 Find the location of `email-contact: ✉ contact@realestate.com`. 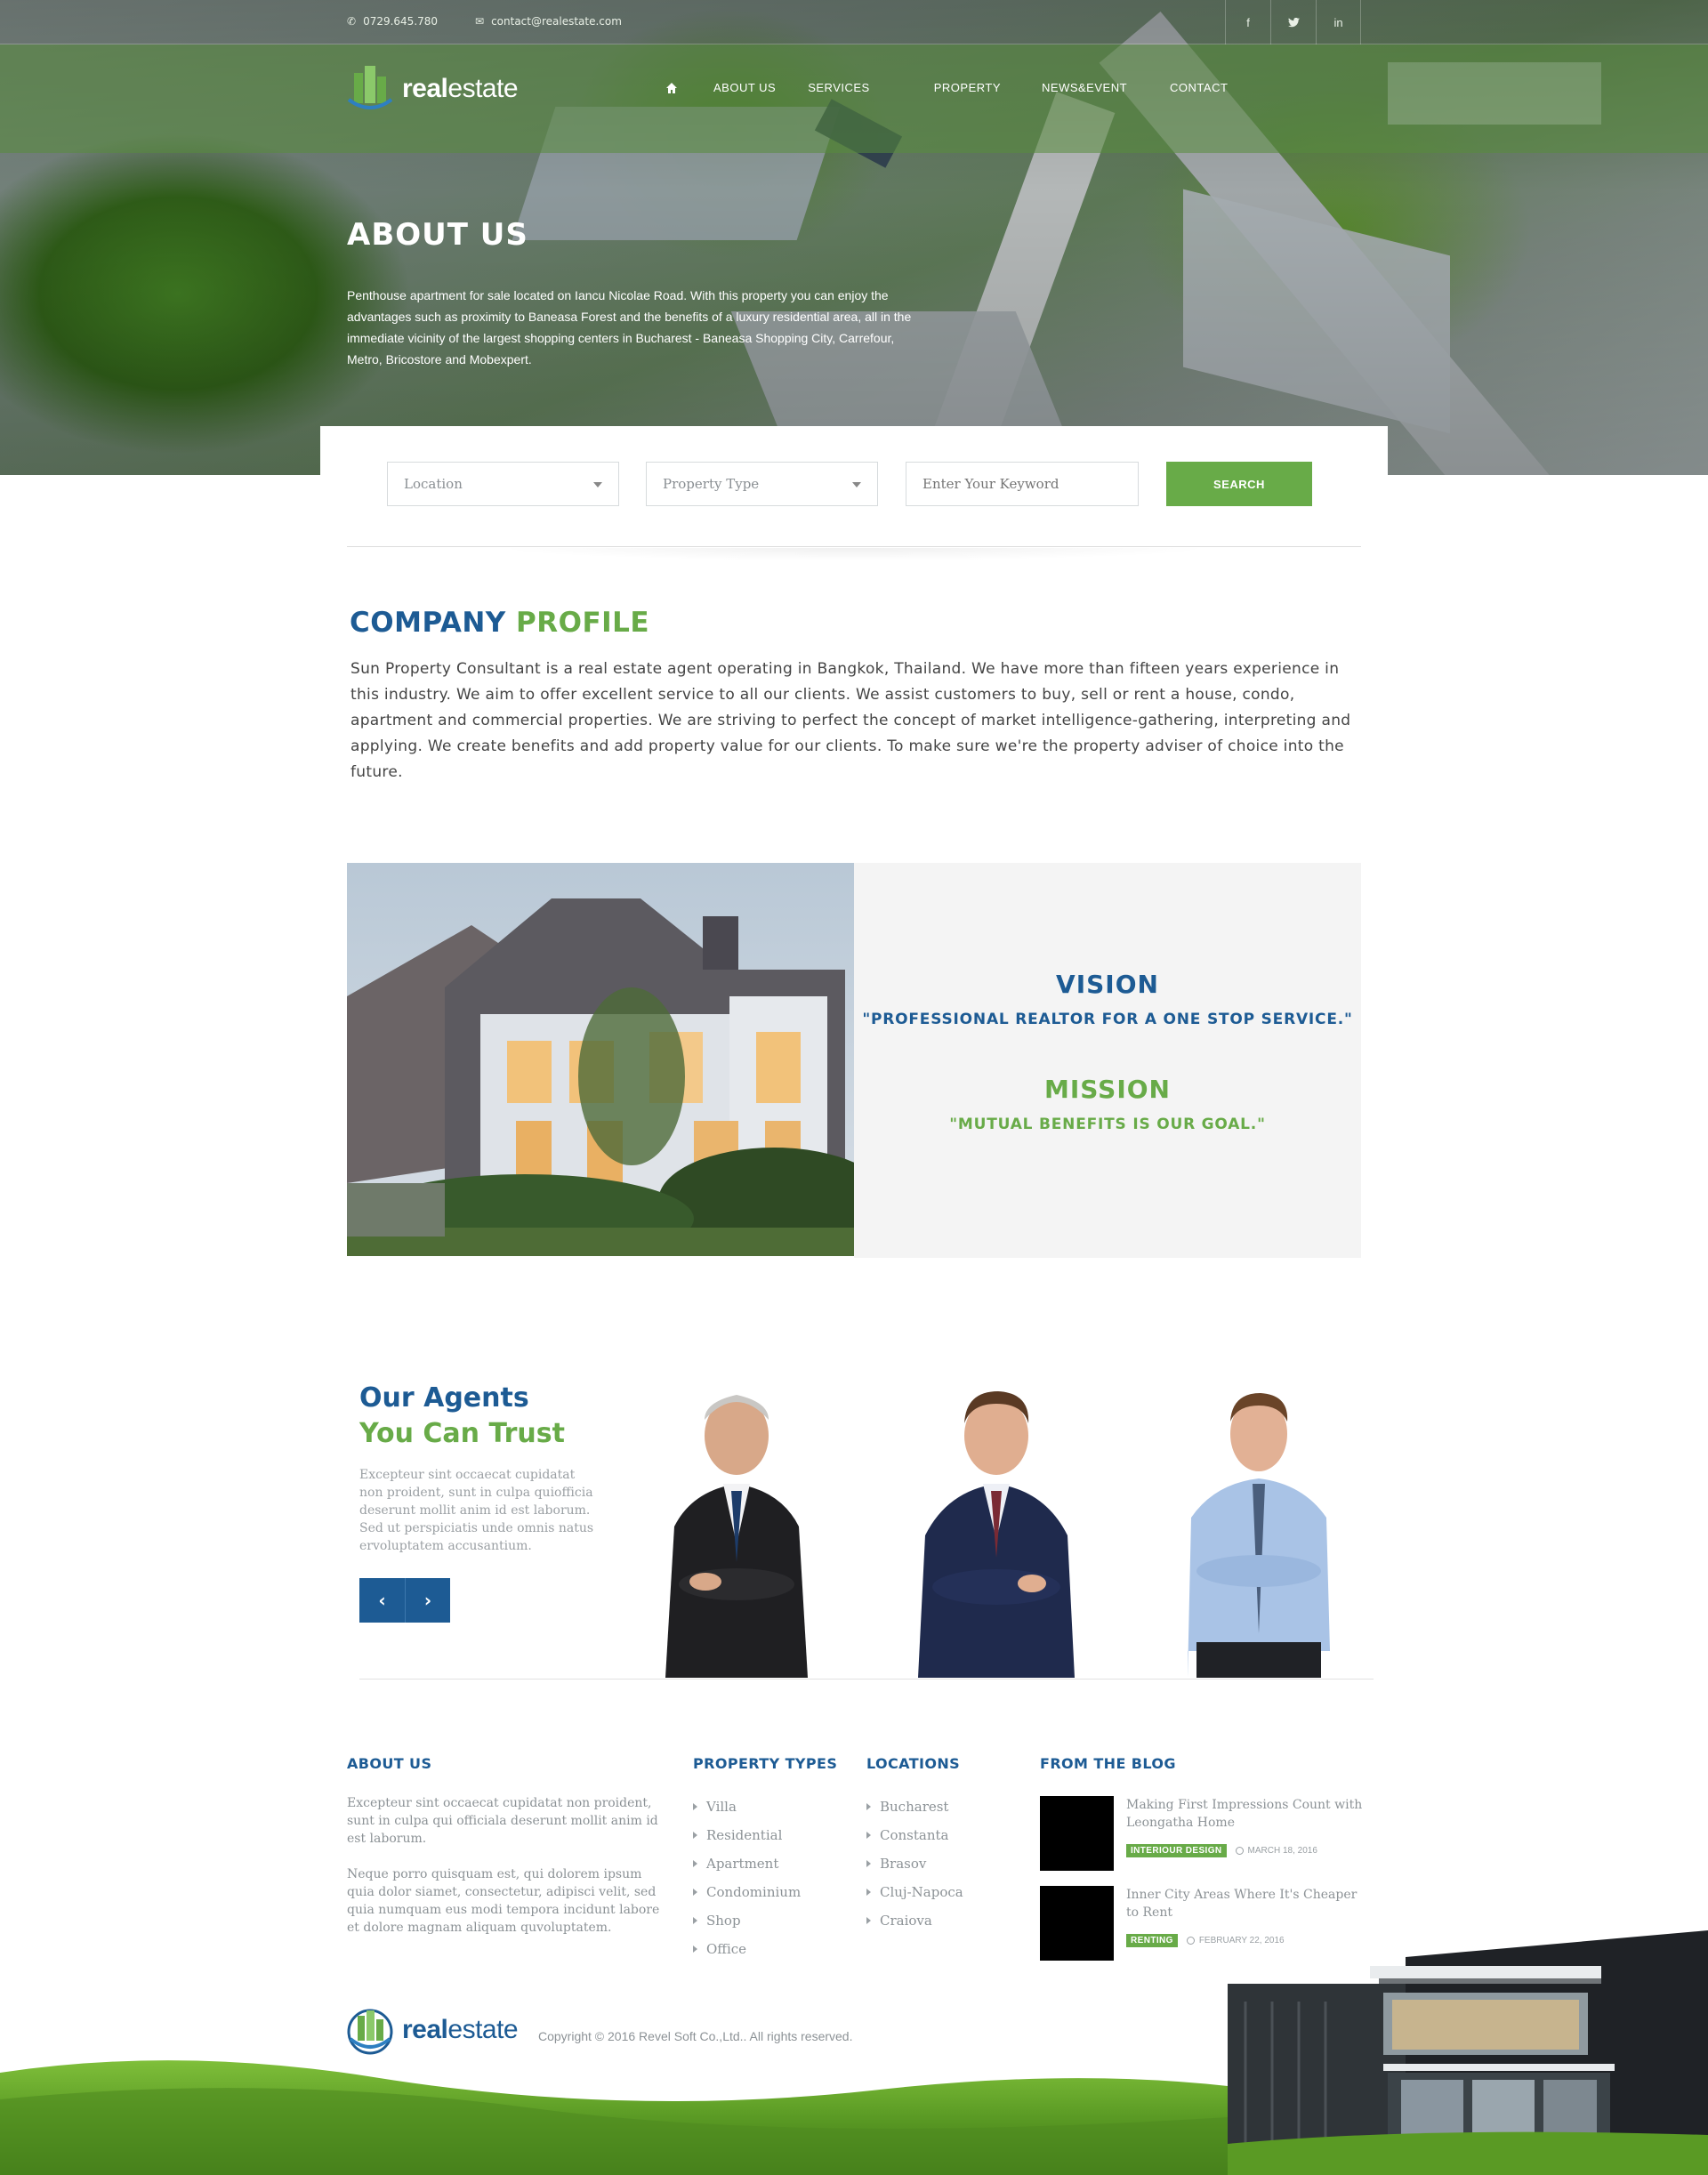

email-contact: ✉ contact@realestate.com is located at coordinates (548, 21).